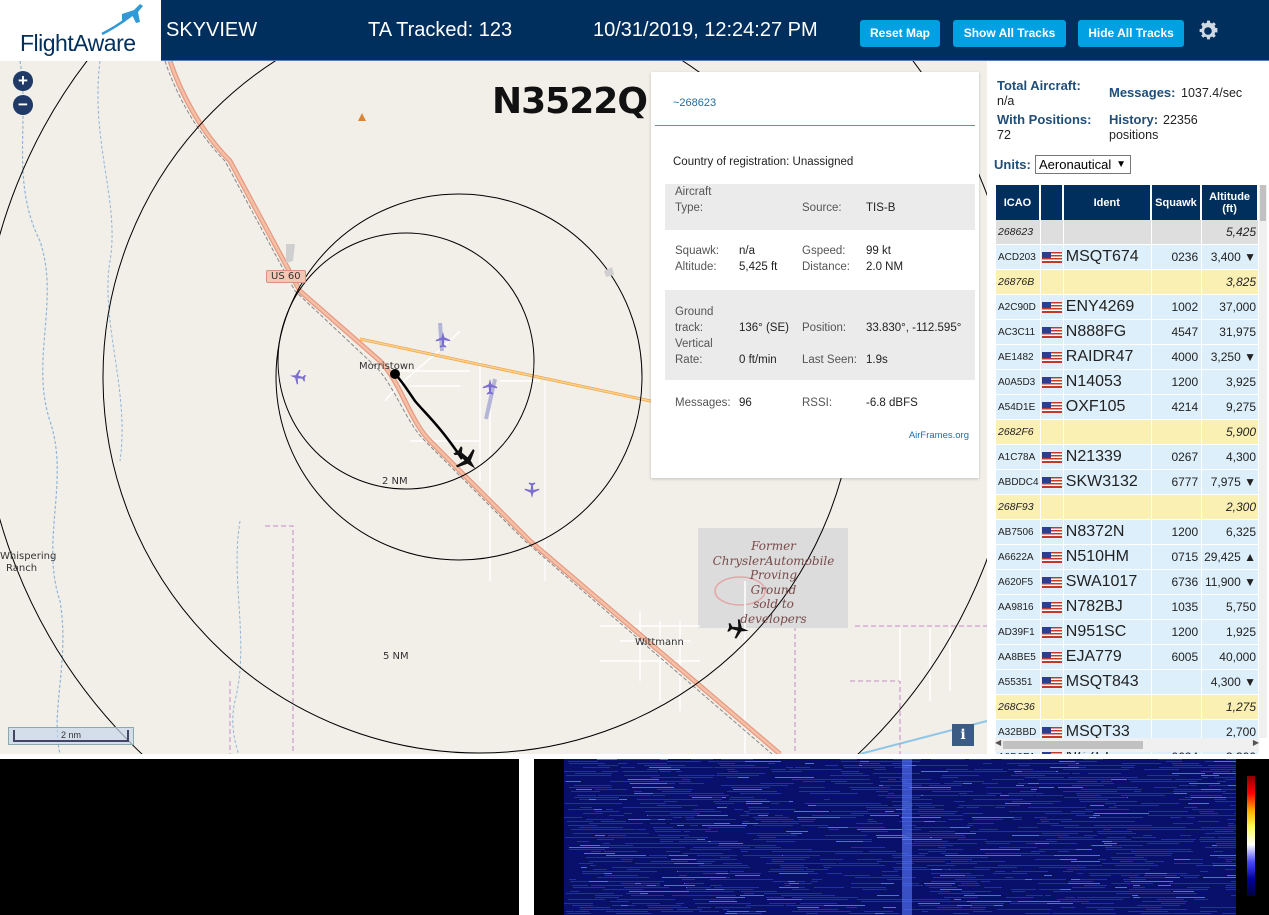  What do you see at coordinates (1127, 507) in the screenshot?
I see `table-row: 268F93 2,300` at bounding box center [1127, 507].